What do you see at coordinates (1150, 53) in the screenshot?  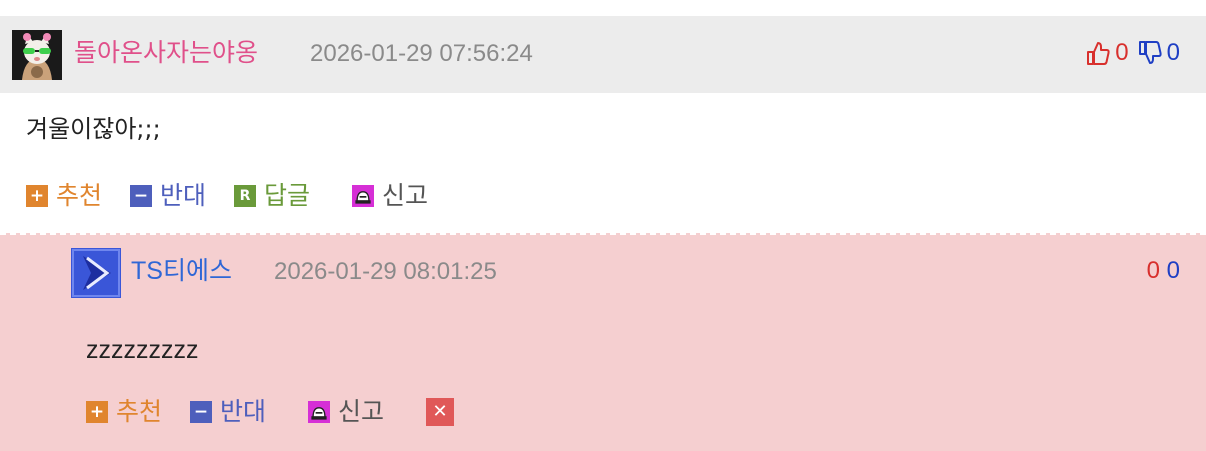 I see `thumbs-down-icon` at bounding box center [1150, 53].